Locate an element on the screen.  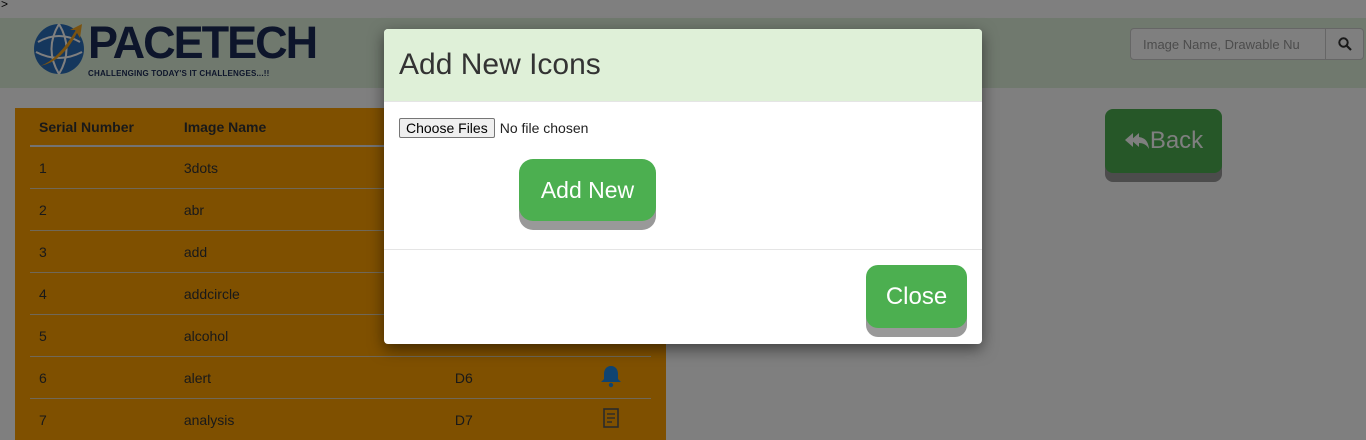
file-picker: Choose Files No file chosen is located at coordinates (493, 128).